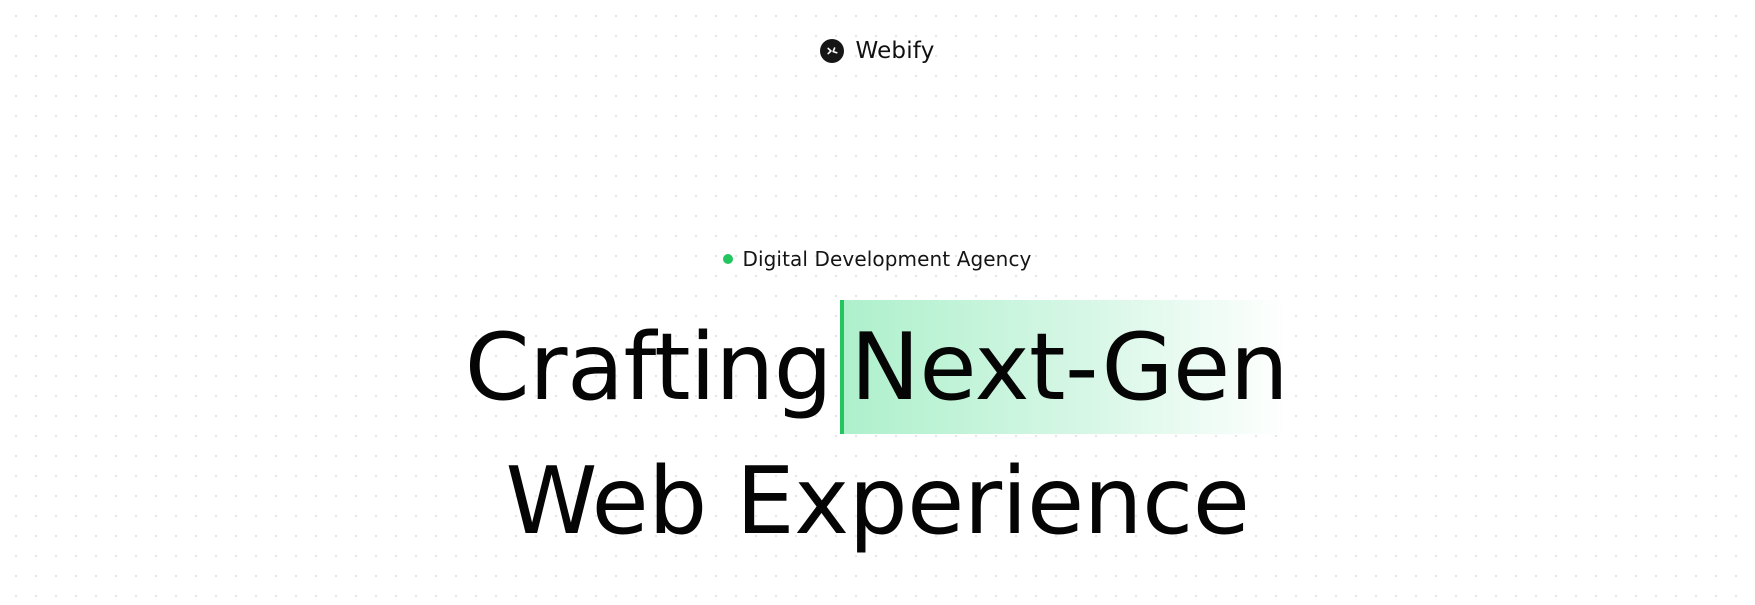 This screenshot has width=1755, height=605. What do you see at coordinates (877, 501) in the screenshot?
I see `headline-line-2: Web Experience` at bounding box center [877, 501].